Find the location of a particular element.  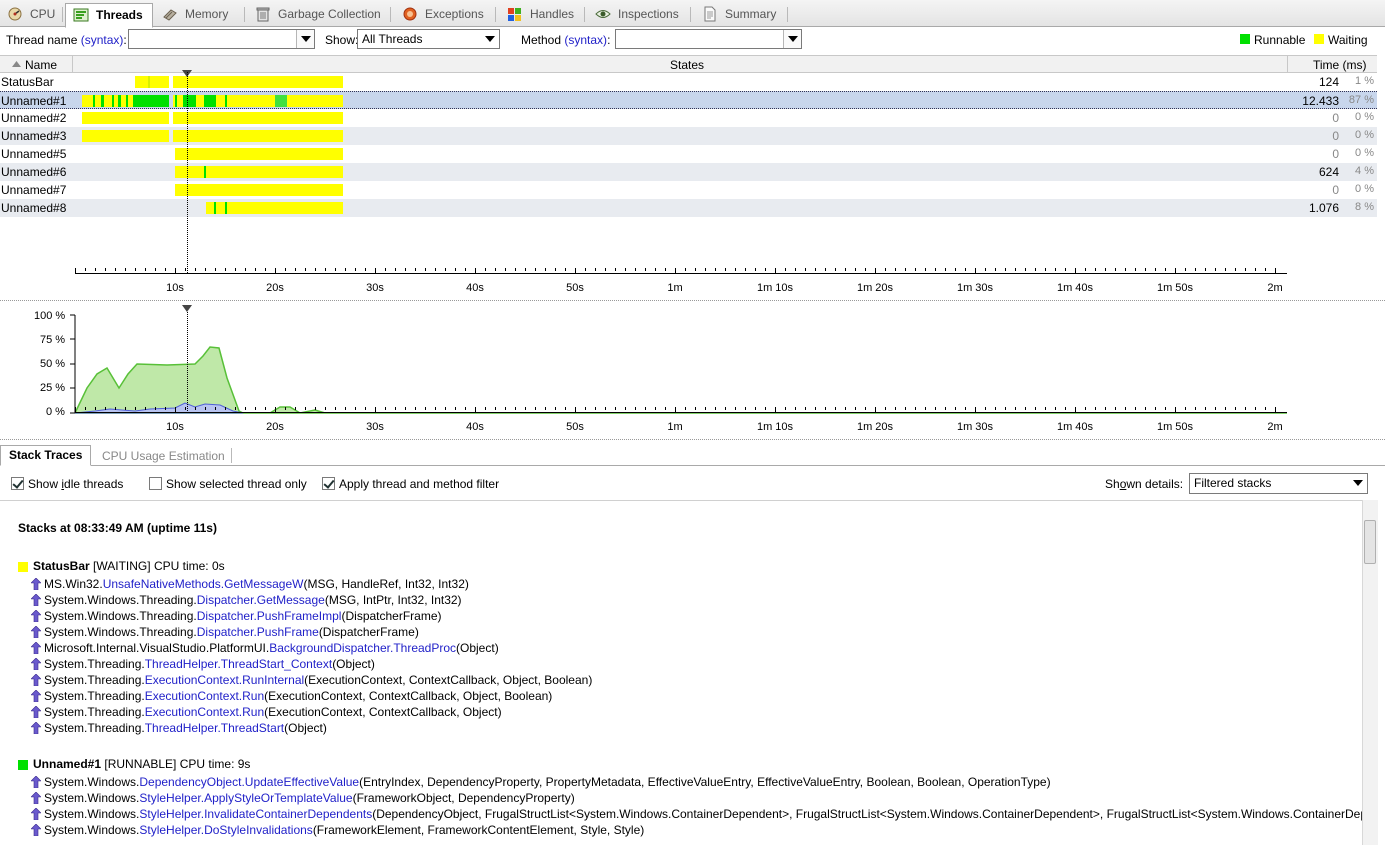

thread-name-syntax-link: (syntax) is located at coordinates (102, 40).